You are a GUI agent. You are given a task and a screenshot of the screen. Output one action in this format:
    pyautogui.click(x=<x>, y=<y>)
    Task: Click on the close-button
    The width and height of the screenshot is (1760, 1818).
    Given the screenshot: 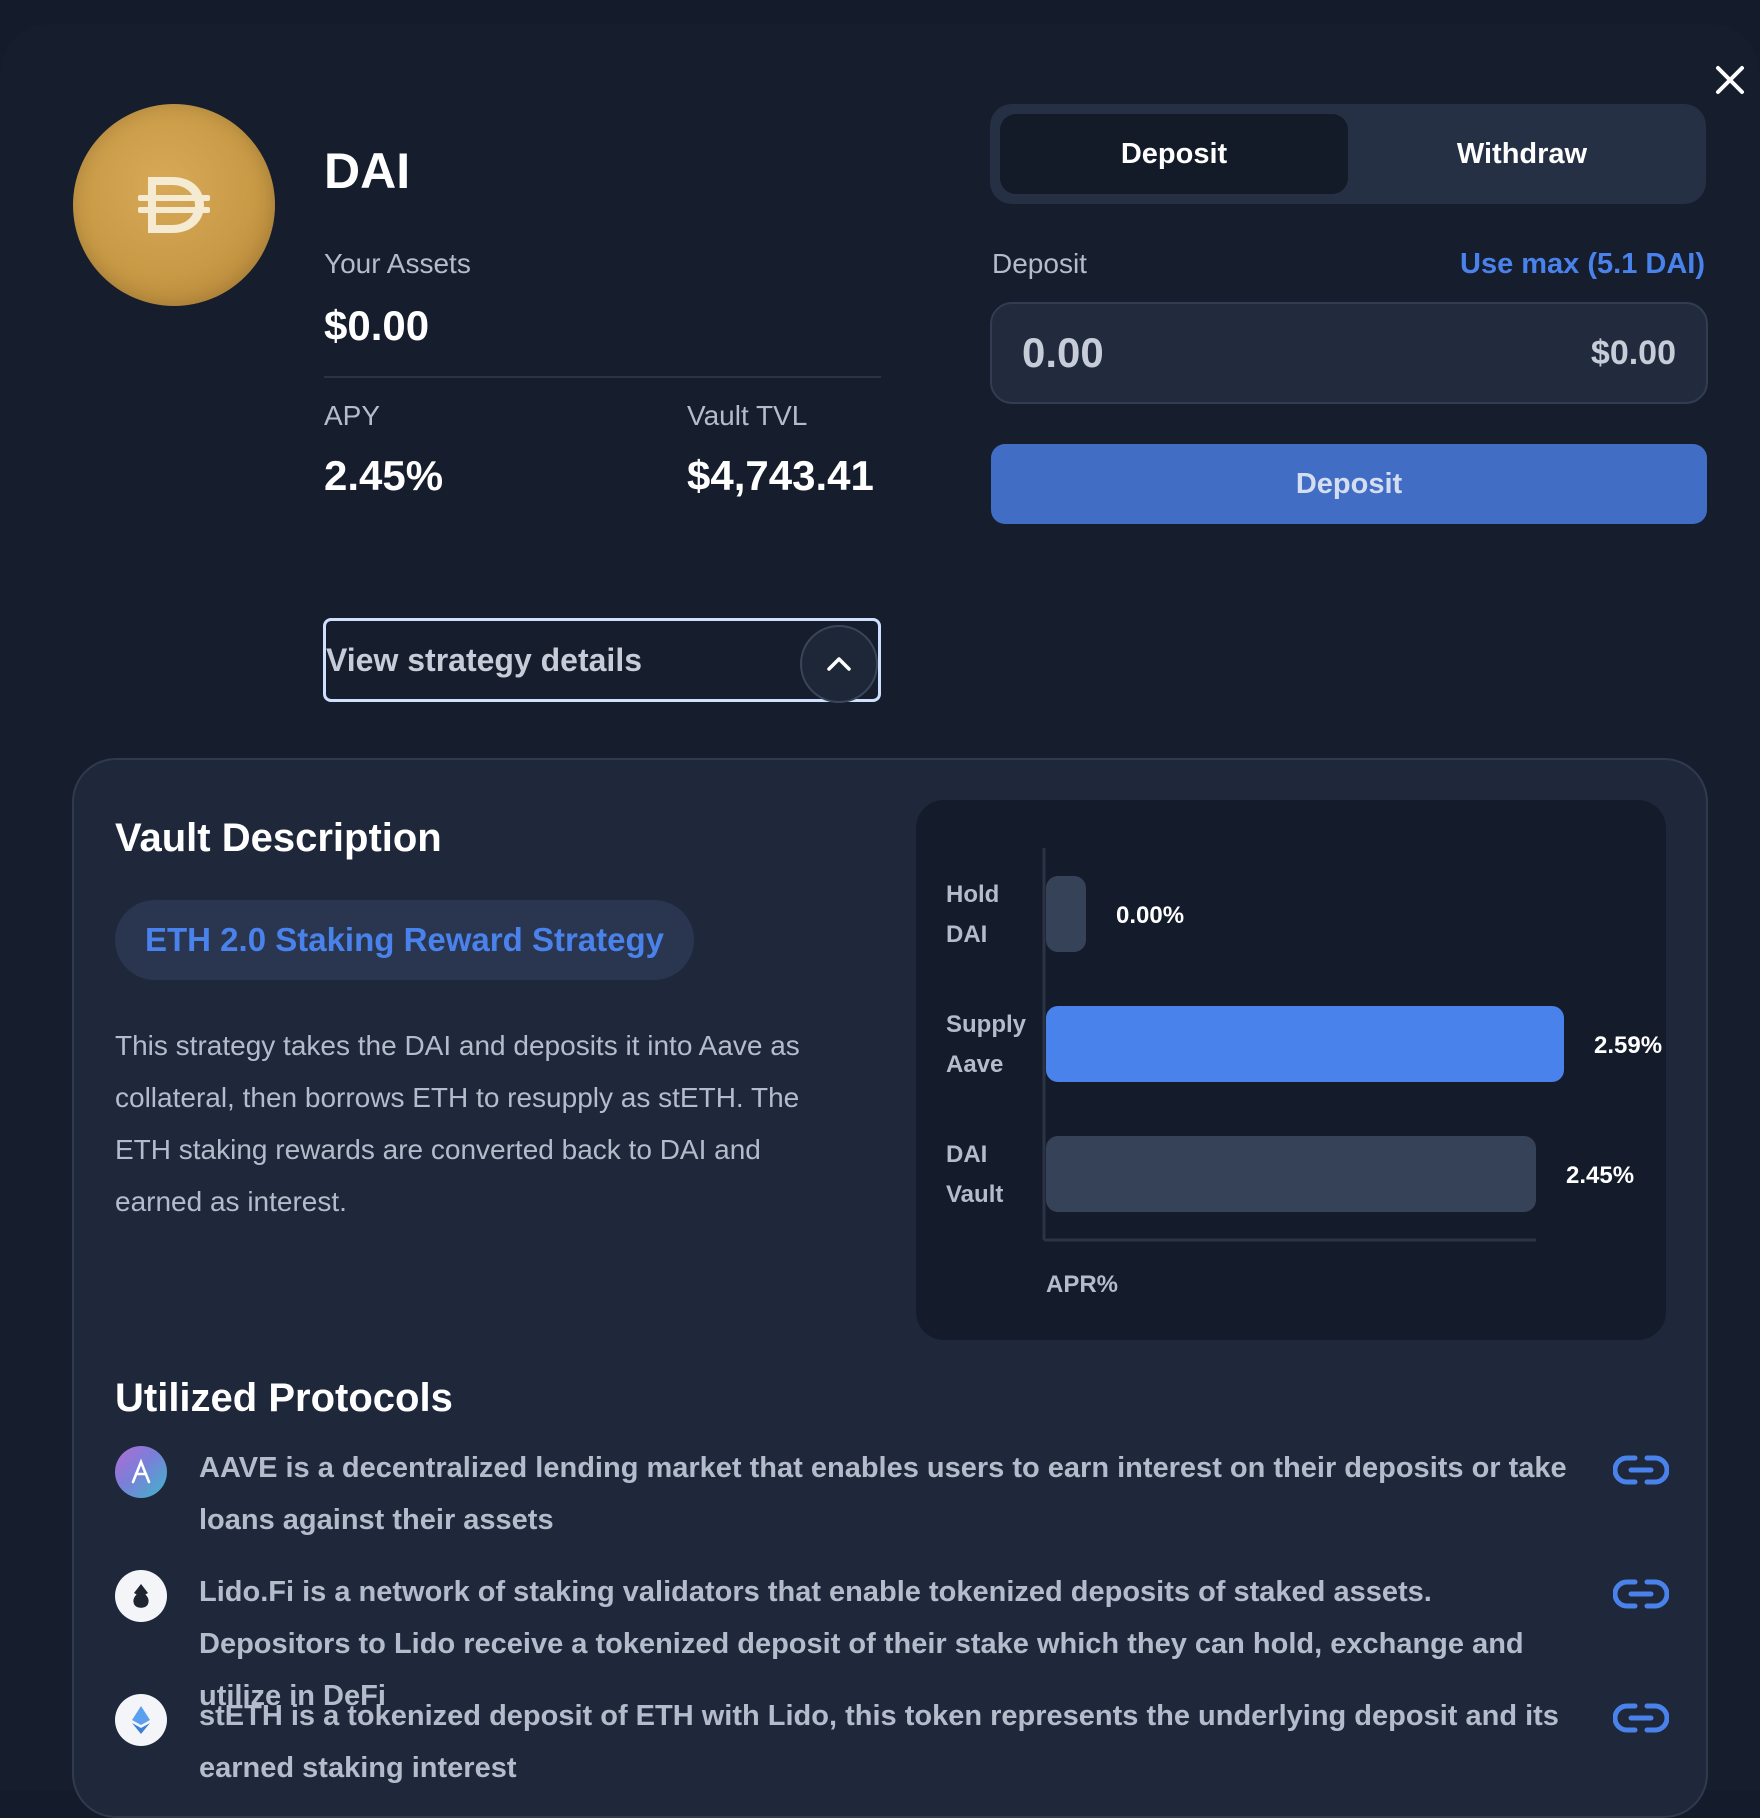 What is the action you would take?
    pyautogui.click(x=1730, y=80)
    